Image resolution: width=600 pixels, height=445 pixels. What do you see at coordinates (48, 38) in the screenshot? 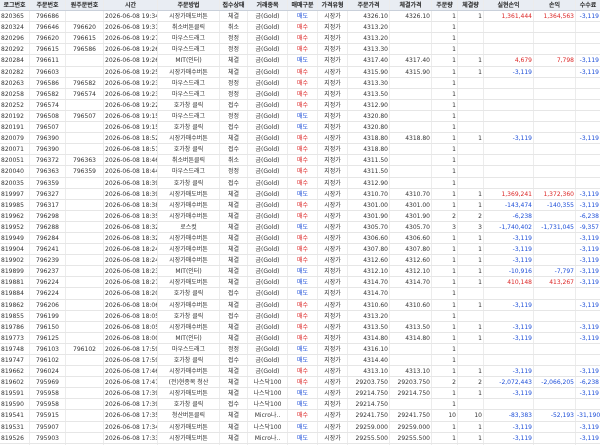
I see `table-cell: 796620` at bounding box center [48, 38].